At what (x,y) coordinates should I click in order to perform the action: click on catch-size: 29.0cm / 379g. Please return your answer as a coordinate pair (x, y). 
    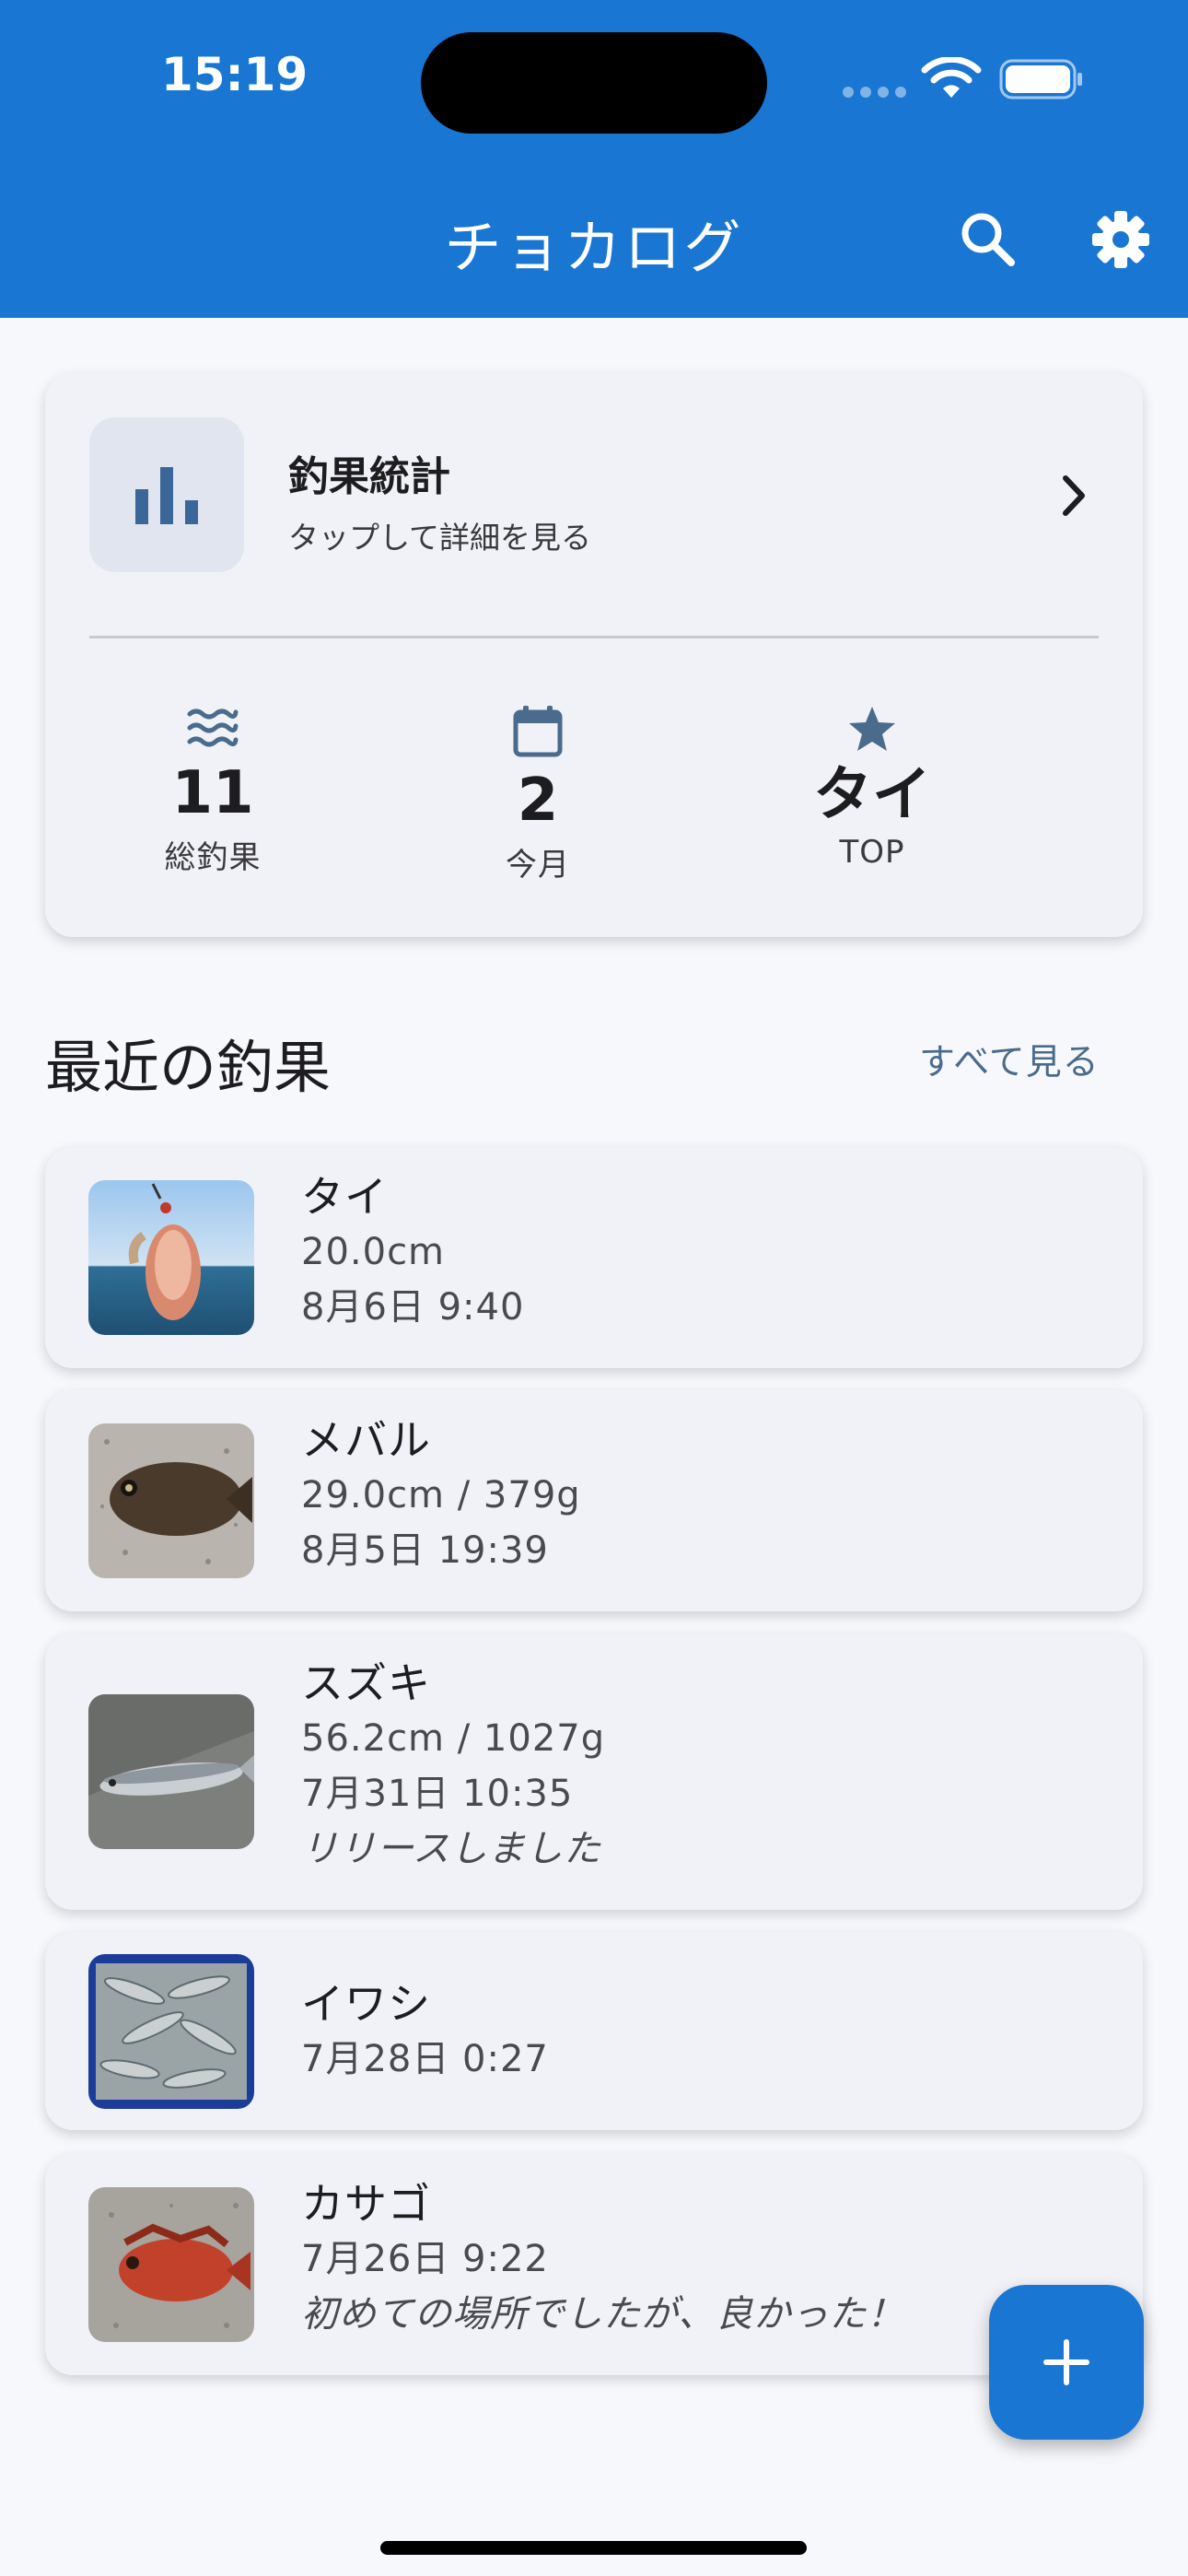
    Looking at the image, I should click on (441, 1495).